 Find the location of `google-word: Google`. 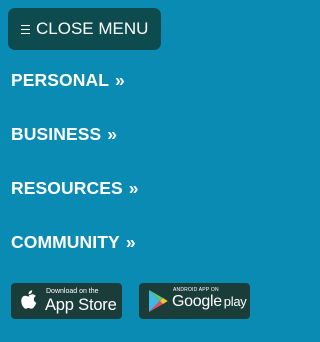

google-word: Google is located at coordinates (197, 301).